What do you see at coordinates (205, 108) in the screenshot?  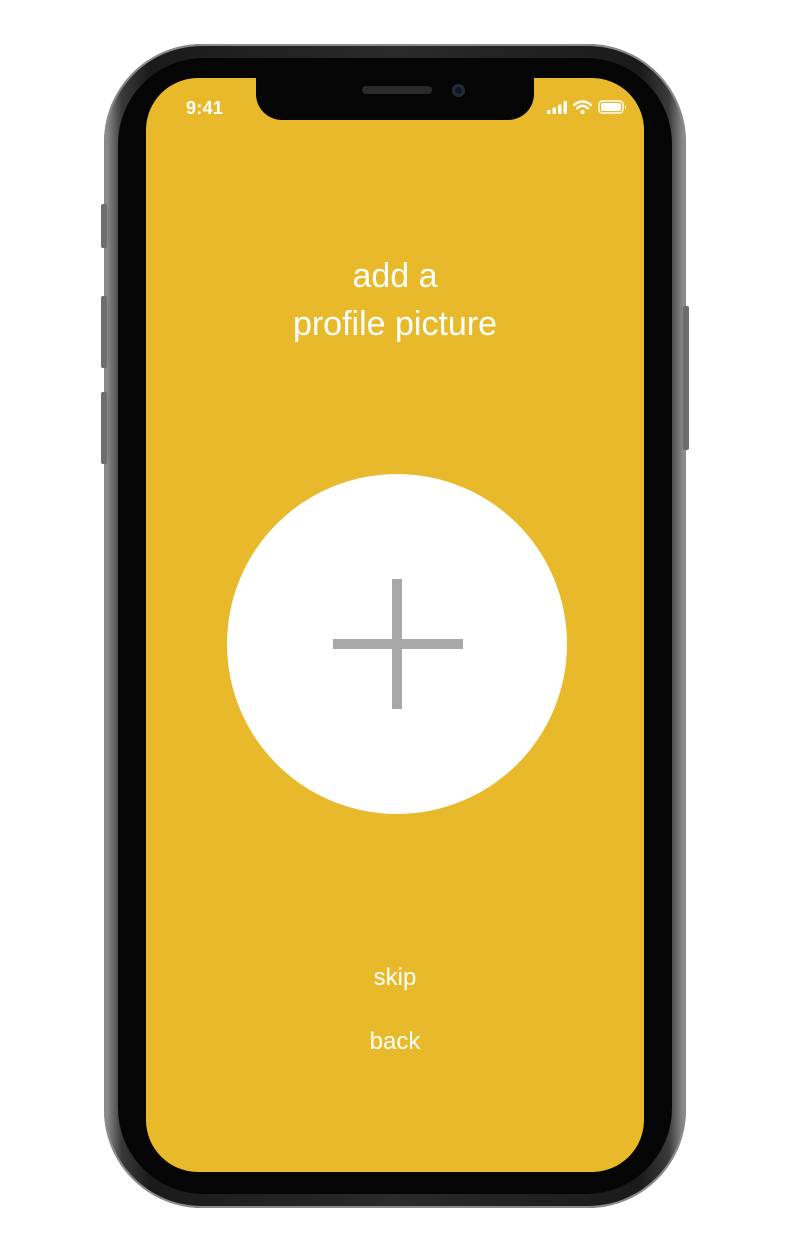 I see `status-time: 9:41` at bounding box center [205, 108].